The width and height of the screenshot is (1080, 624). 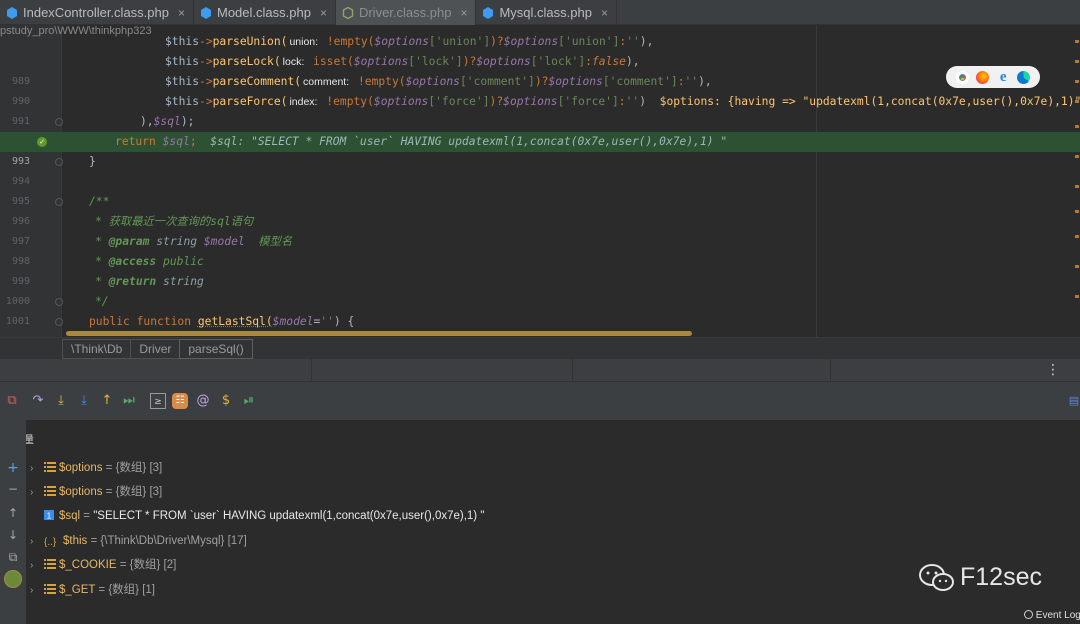 I want to click on tab-driver: Driver.class.php ×, so click(x=406, y=12).